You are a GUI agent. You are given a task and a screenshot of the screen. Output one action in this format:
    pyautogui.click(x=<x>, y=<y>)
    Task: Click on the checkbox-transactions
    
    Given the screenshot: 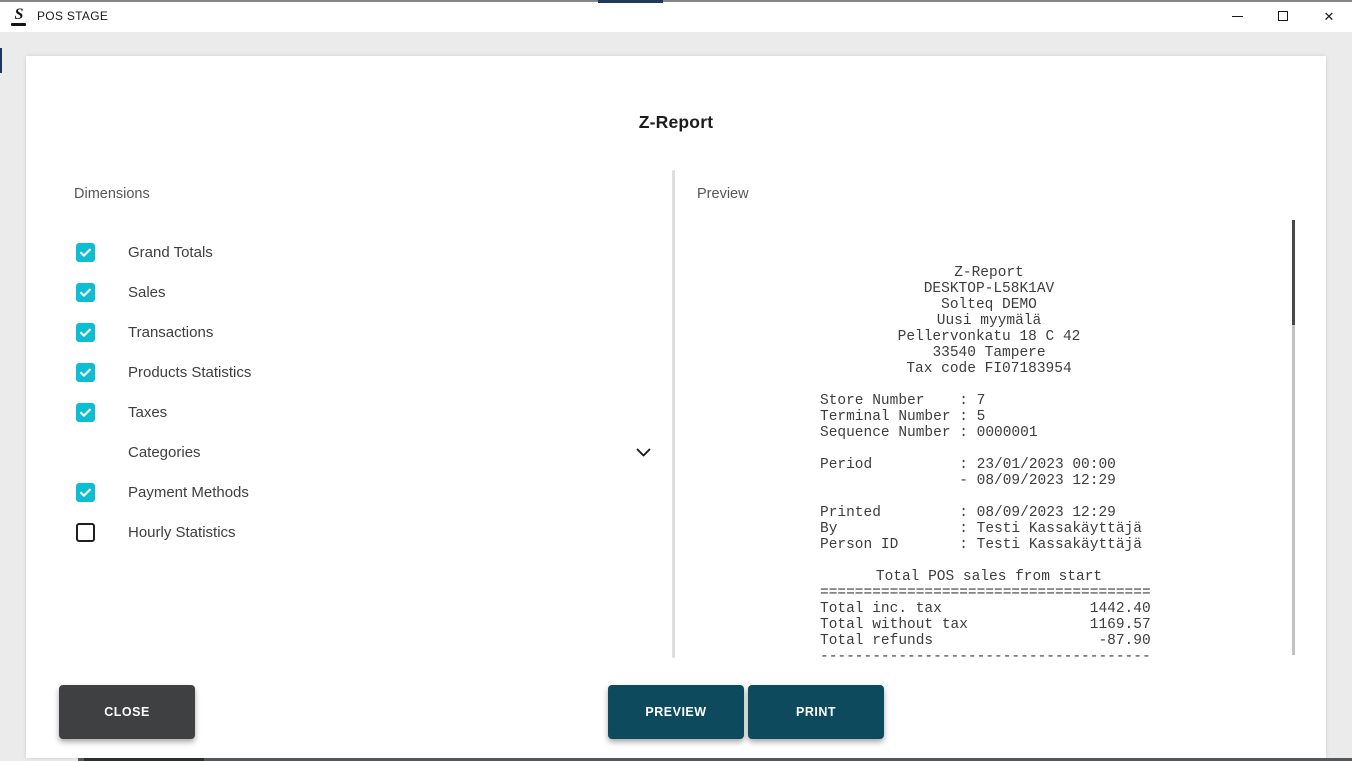 What is the action you would take?
    pyautogui.click(x=85, y=332)
    